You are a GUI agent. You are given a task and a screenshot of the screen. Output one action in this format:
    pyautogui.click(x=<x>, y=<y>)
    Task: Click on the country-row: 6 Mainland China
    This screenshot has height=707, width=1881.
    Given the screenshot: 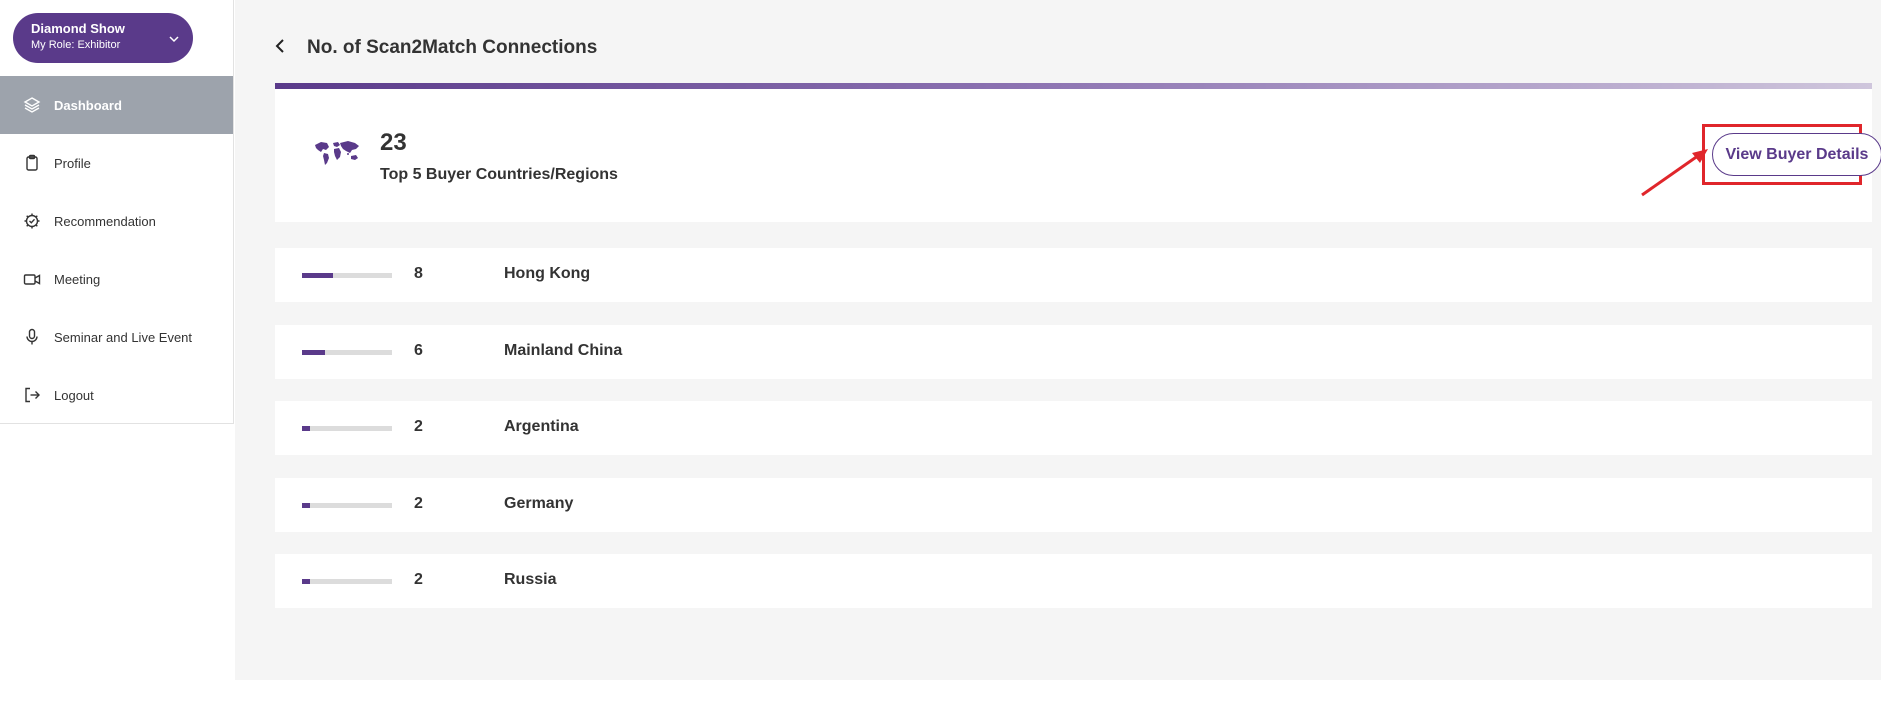 What is the action you would take?
    pyautogui.click(x=1073, y=352)
    